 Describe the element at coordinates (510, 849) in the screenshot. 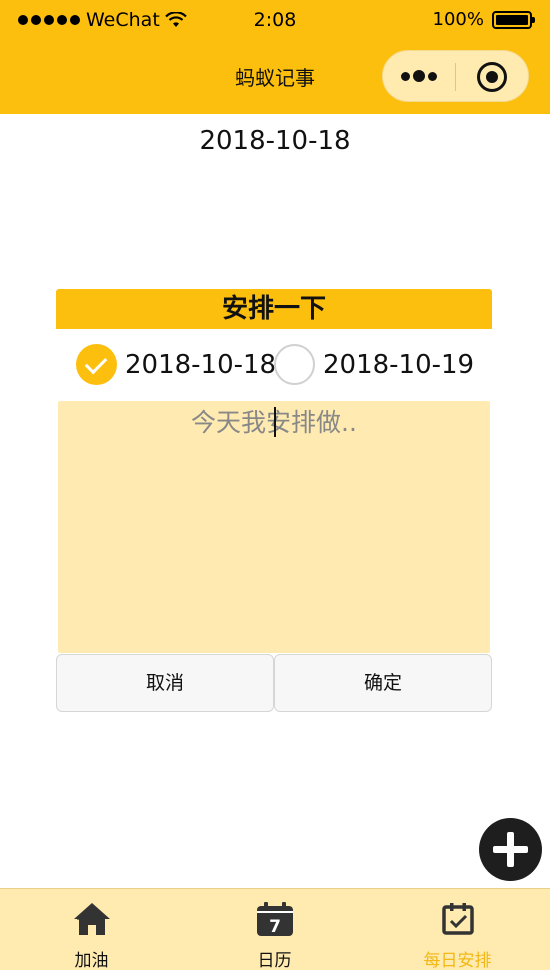

I see `add-icon` at that location.